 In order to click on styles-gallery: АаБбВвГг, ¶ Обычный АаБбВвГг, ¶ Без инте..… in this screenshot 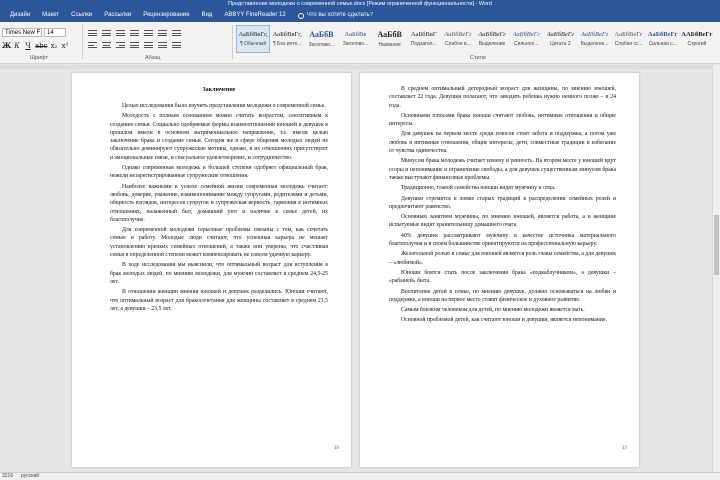, I will do `click(475, 39)`.